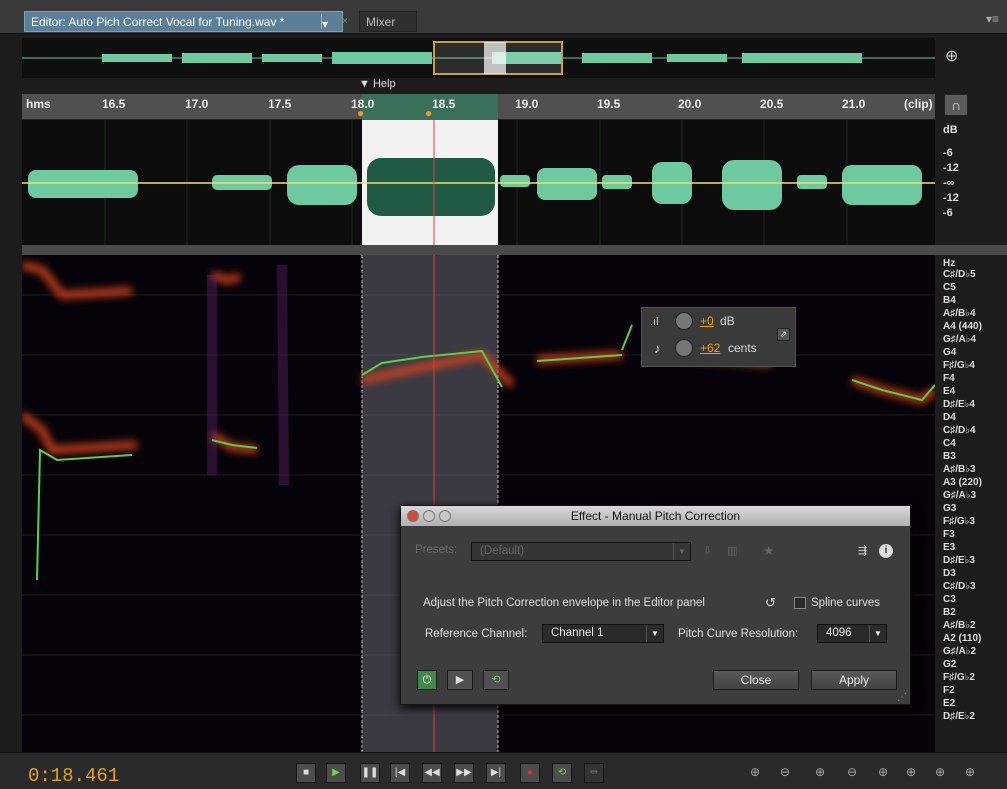  What do you see at coordinates (400, 773) in the screenshot?
I see `go-to-start-button: |◀` at bounding box center [400, 773].